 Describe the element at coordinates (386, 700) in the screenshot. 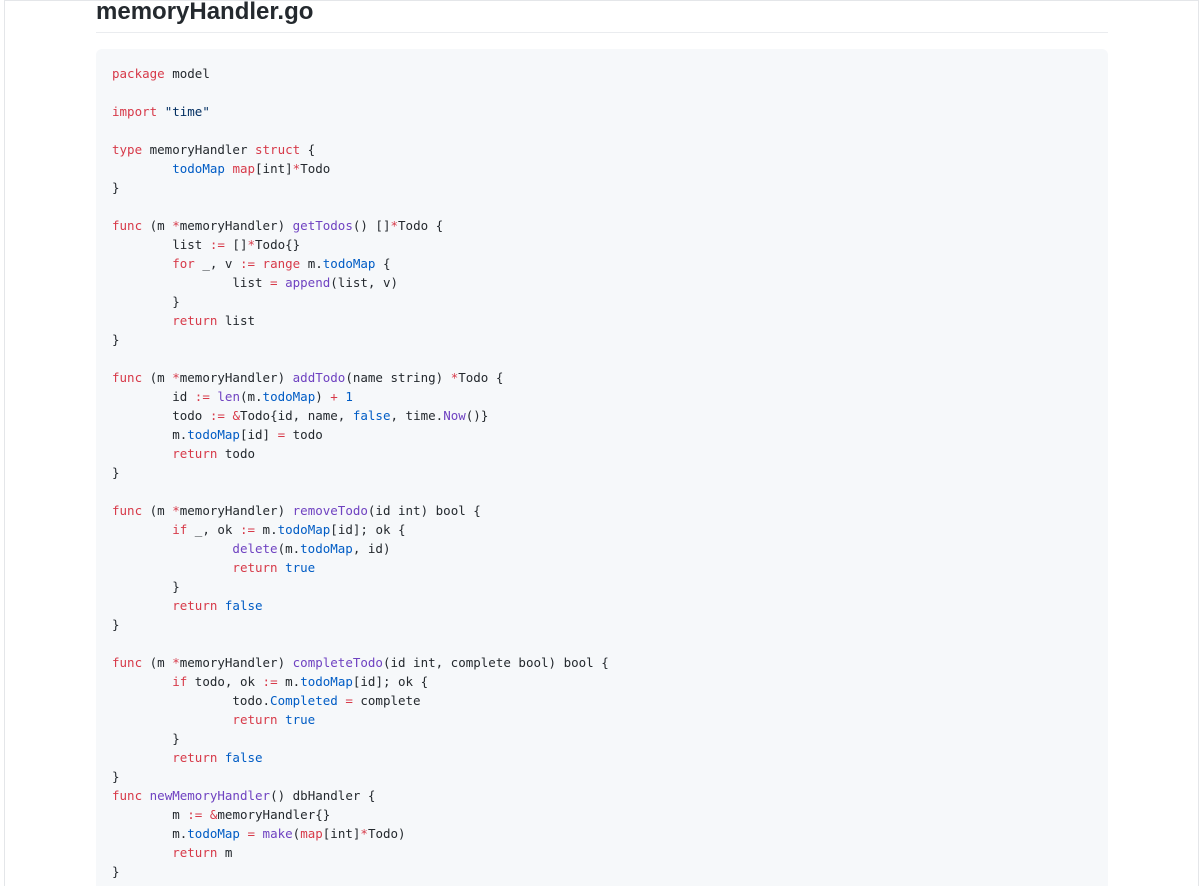

I see `code-text: complete` at that location.